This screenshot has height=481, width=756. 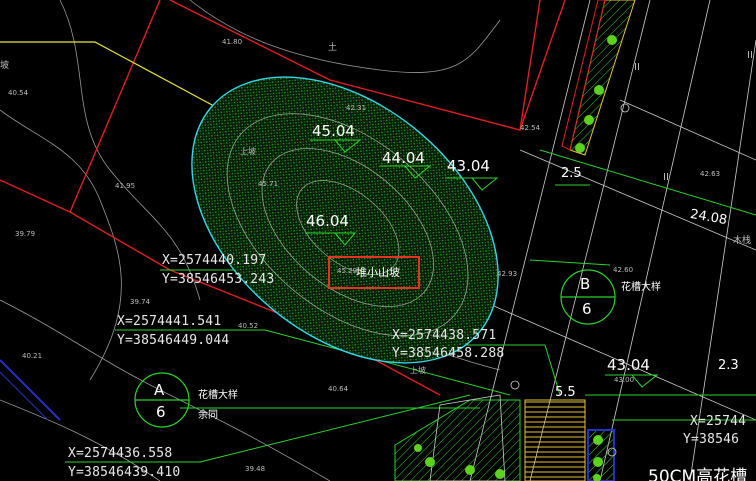 I want to click on dimension-label: 5.5, so click(x=565, y=392).